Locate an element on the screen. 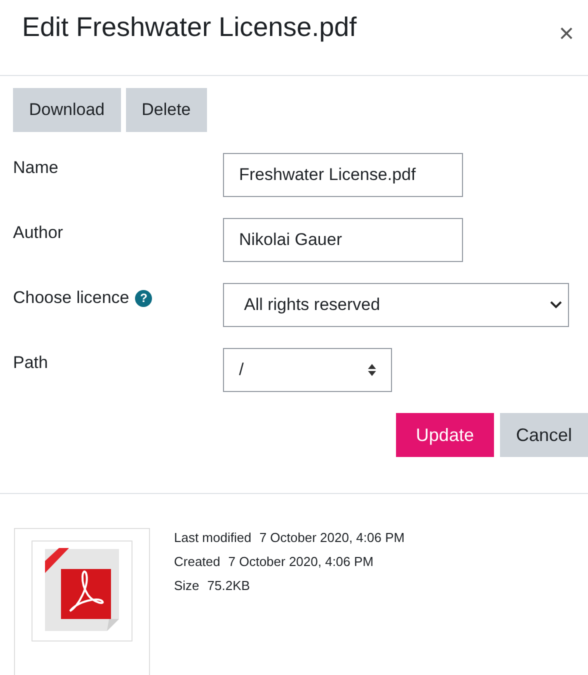 Image resolution: width=588 pixels, height=675 pixels. pdf-file-icon is located at coordinates (82, 591).